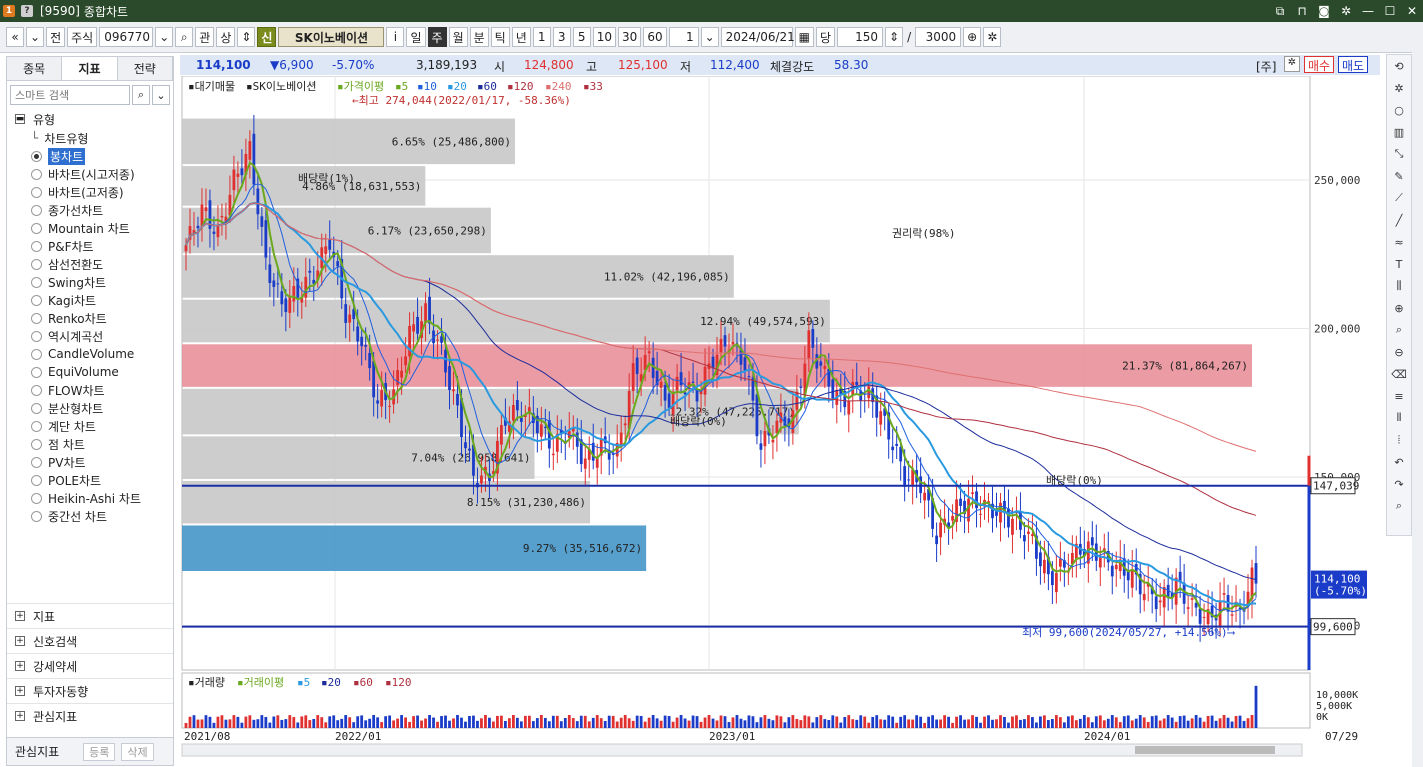 The image size is (1423, 767). What do you see at coordinates (1319, 64) in the screenshot?
I see `buy-button: 매수` at bounding box center [1319, 64].